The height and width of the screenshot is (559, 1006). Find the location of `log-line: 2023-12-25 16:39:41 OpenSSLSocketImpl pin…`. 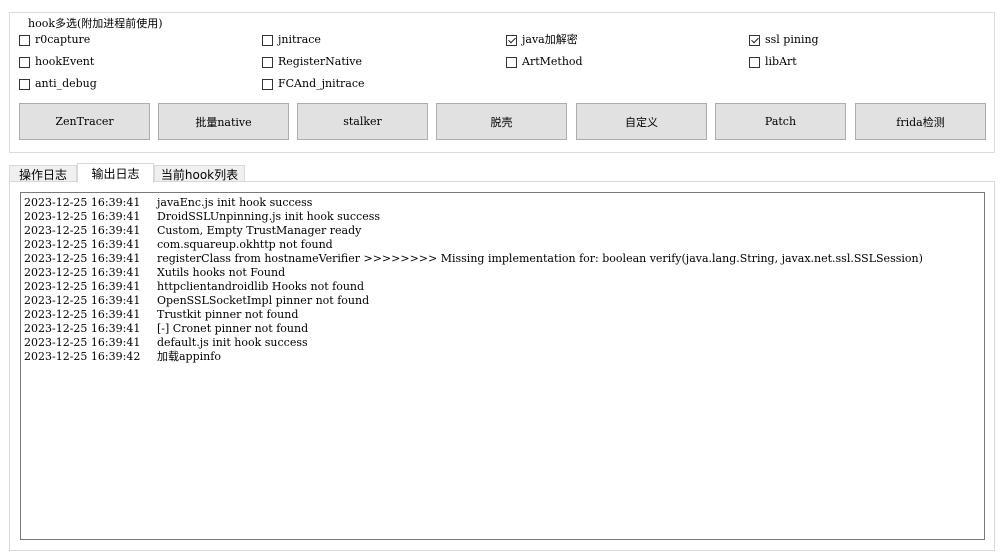

log-line: 2023-12-25 16:39:41 OpenSSLSocketImpl pin… is located at coordinates (504, 301).